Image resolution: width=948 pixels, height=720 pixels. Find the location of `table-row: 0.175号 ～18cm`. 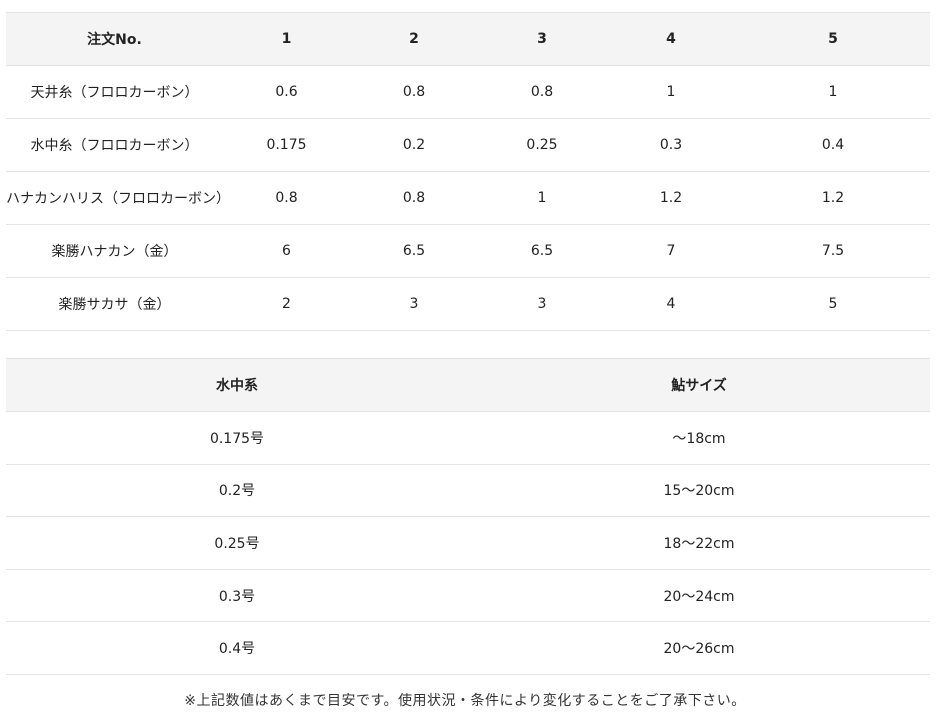

table-row: 0.175号 ～18cm is located at coordinates (468, 438).